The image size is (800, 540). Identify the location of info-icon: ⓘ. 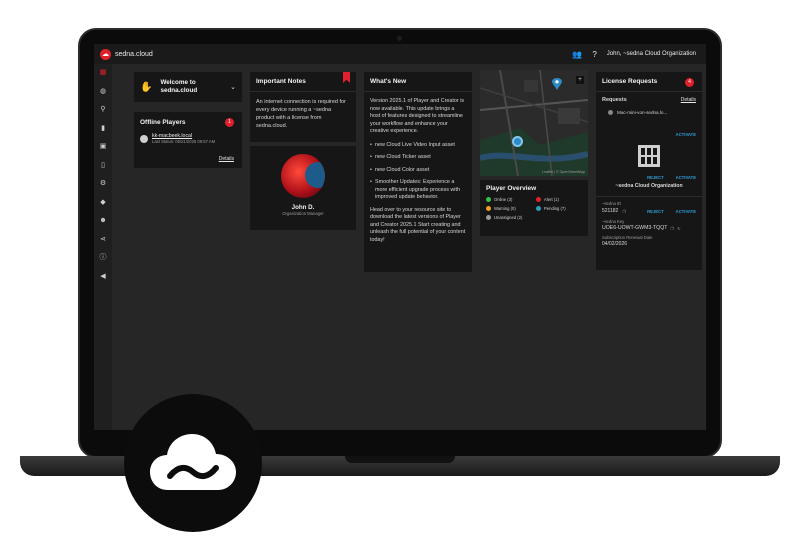
(103, 258).